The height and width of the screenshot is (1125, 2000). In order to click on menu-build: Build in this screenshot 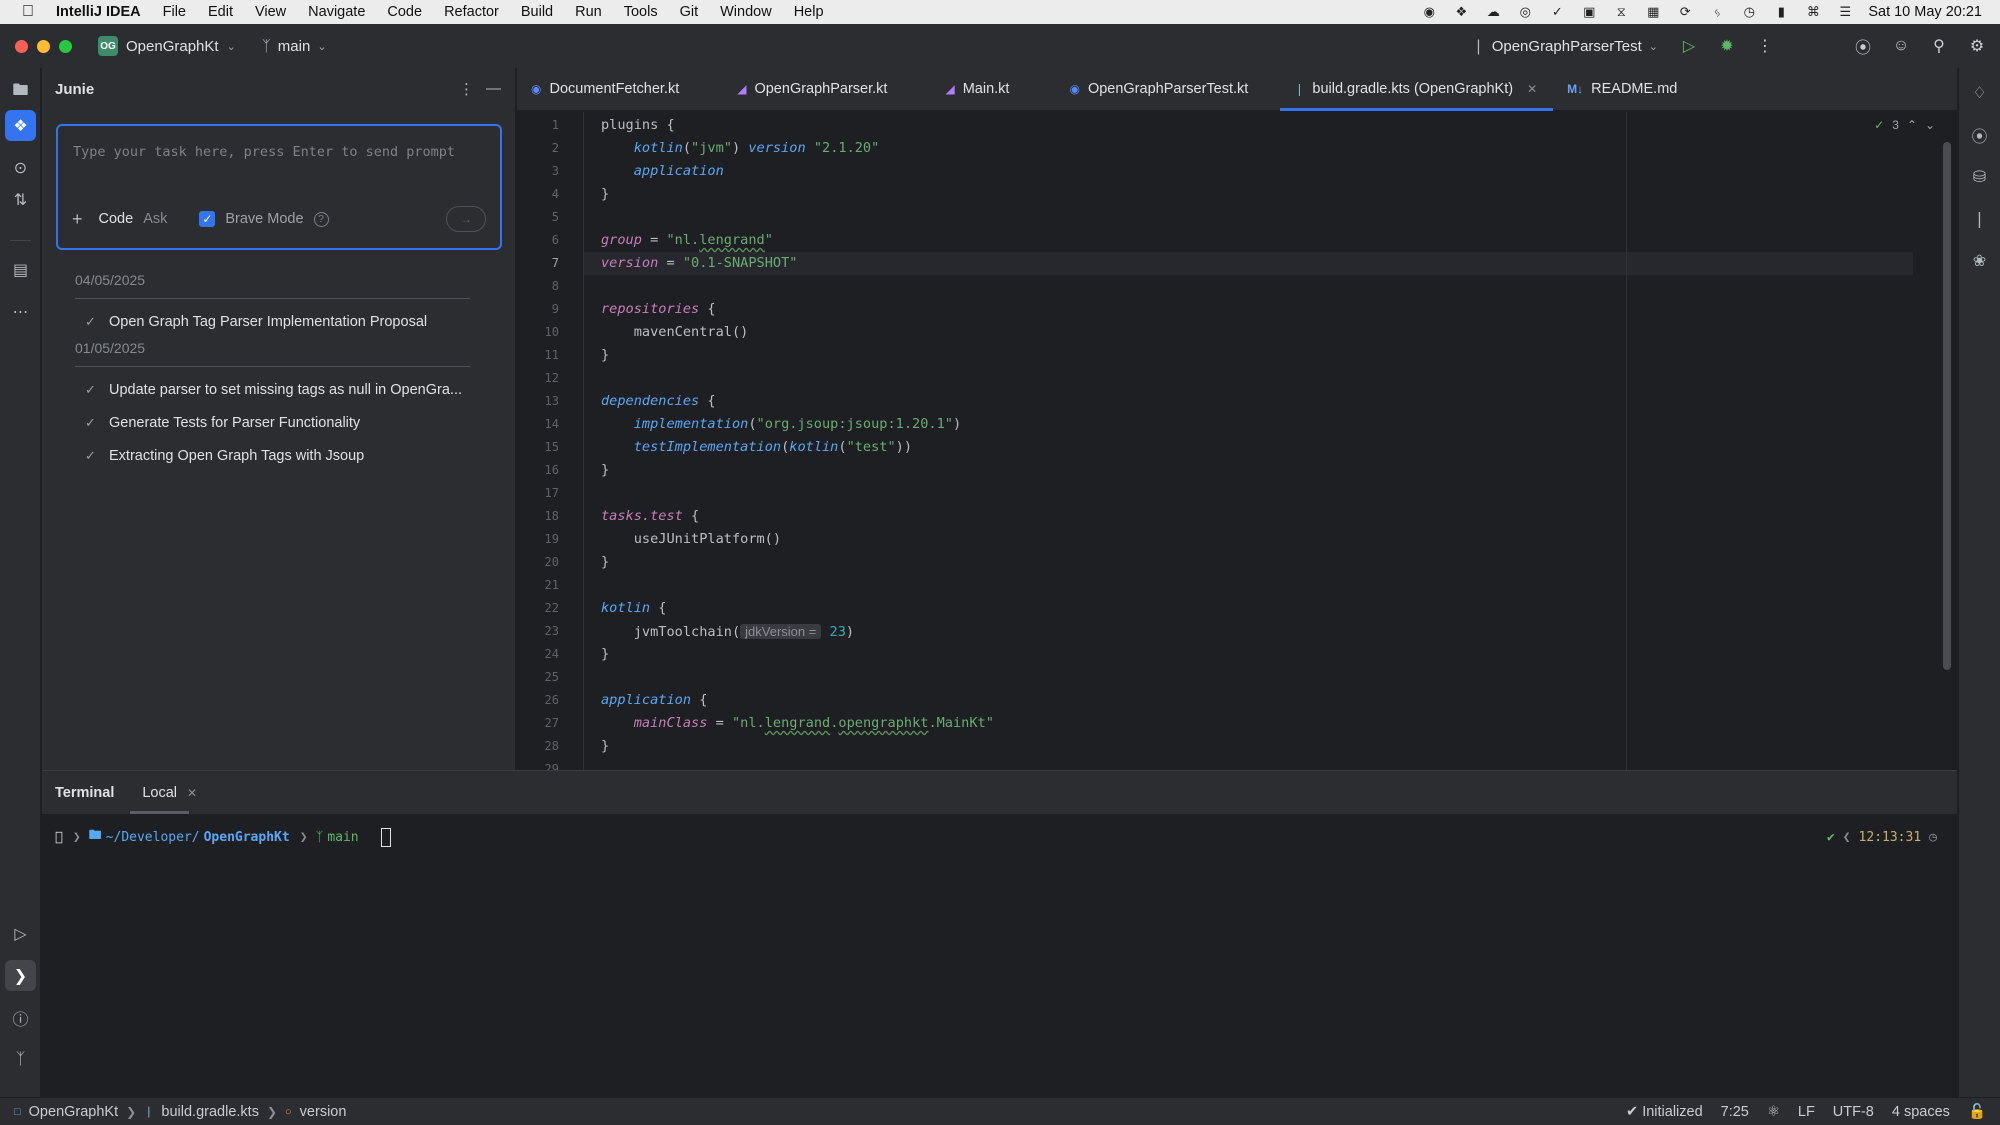, I will do `click(537, 12)`.